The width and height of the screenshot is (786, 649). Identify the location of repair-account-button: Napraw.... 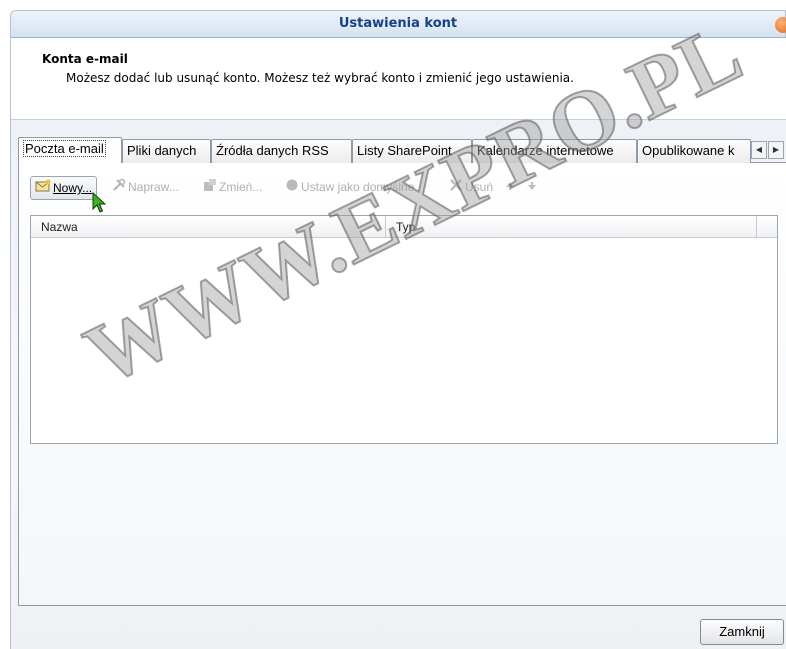
(145, 188).